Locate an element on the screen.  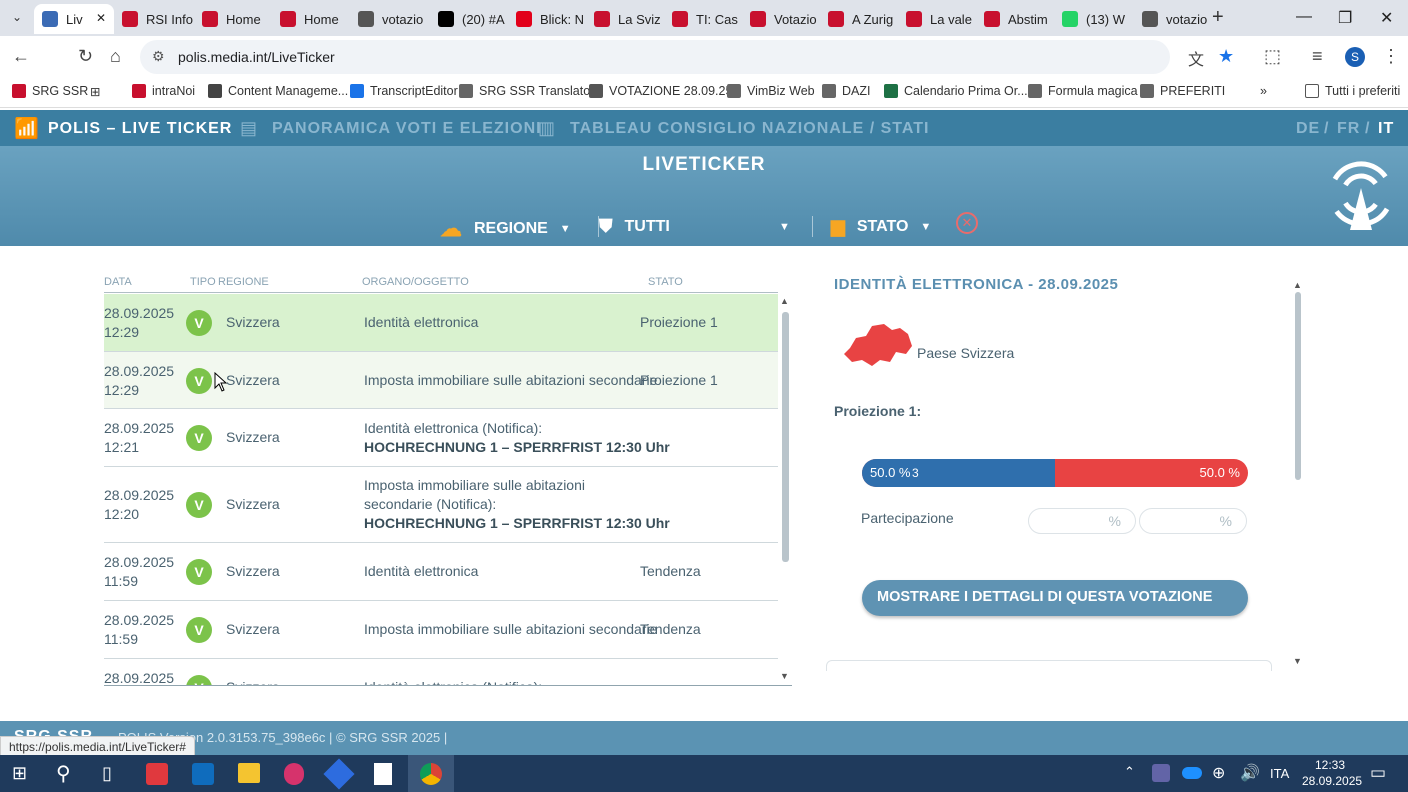
menu-icon: ⋮ is located at coordinates (1391, 56).